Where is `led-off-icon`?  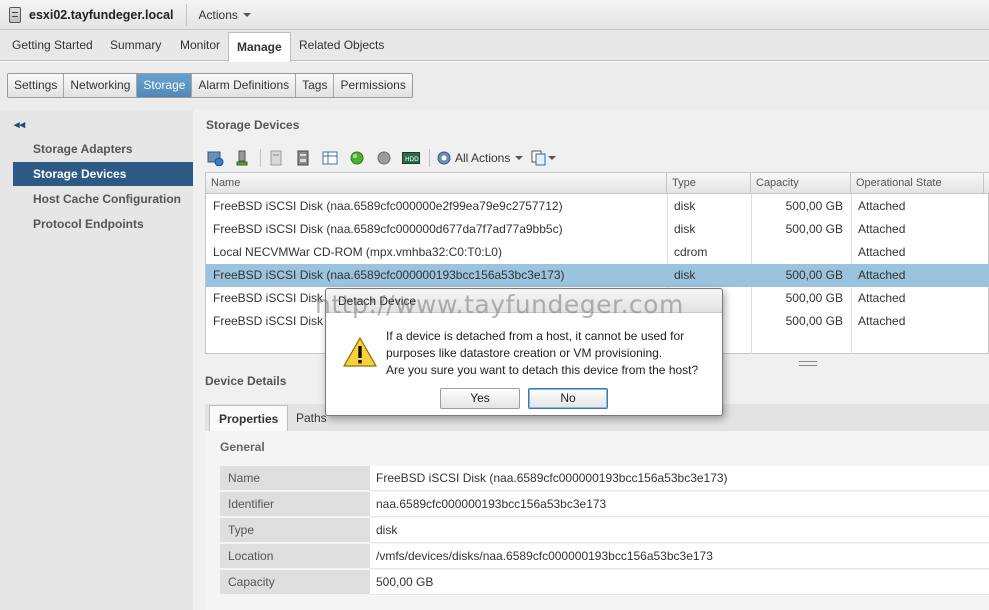 led-off-icon is located at coordinates (384, 158).